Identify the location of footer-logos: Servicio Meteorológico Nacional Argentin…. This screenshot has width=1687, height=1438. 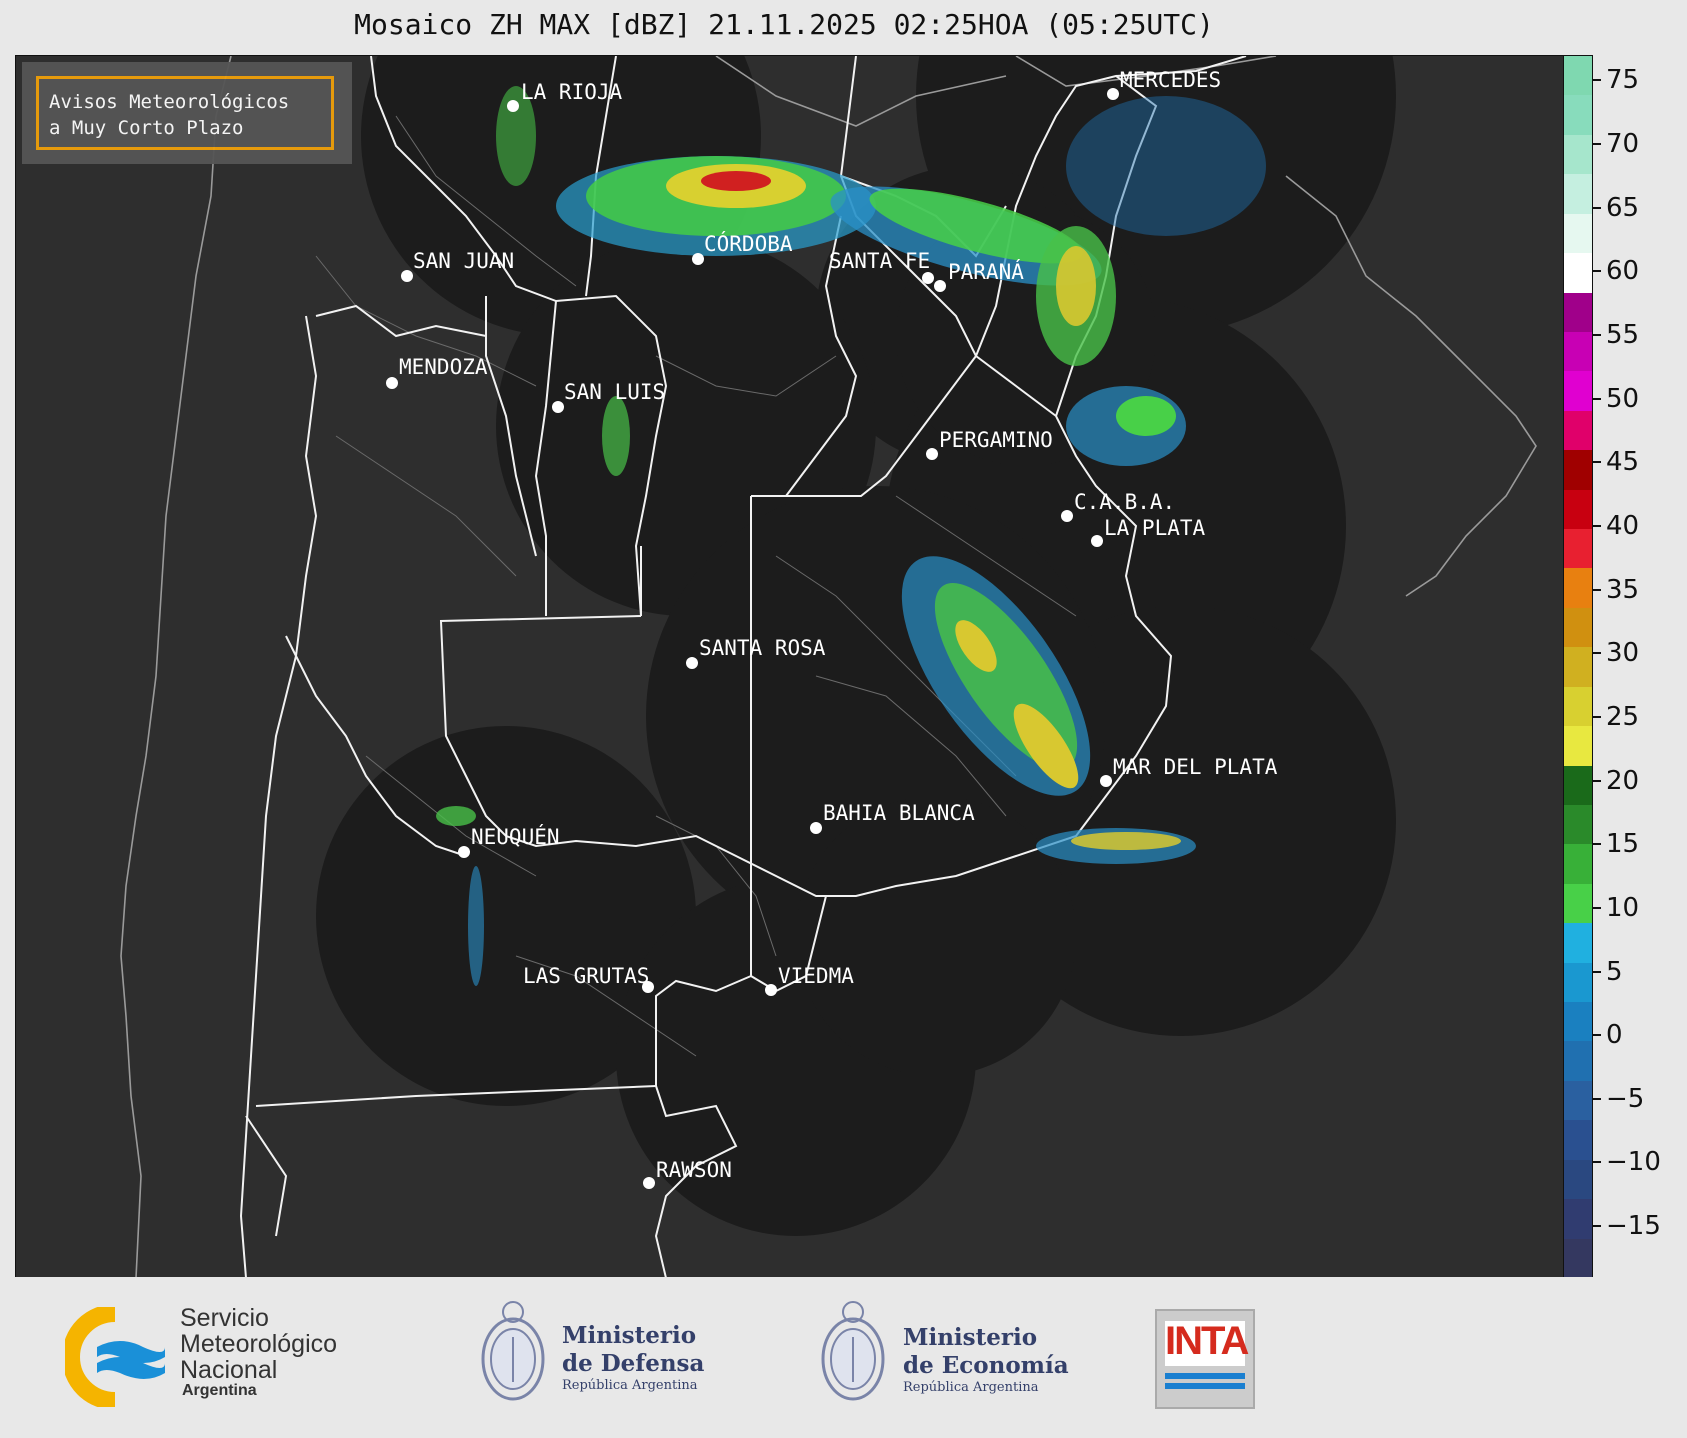
(843, 1357).